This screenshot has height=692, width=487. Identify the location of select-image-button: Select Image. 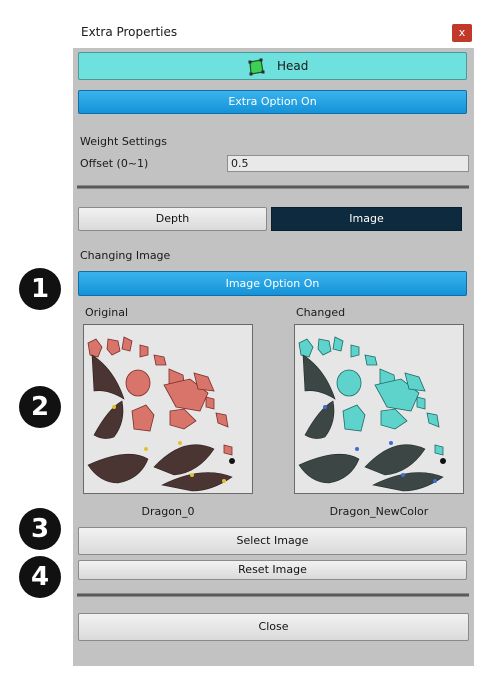
(272, 541).